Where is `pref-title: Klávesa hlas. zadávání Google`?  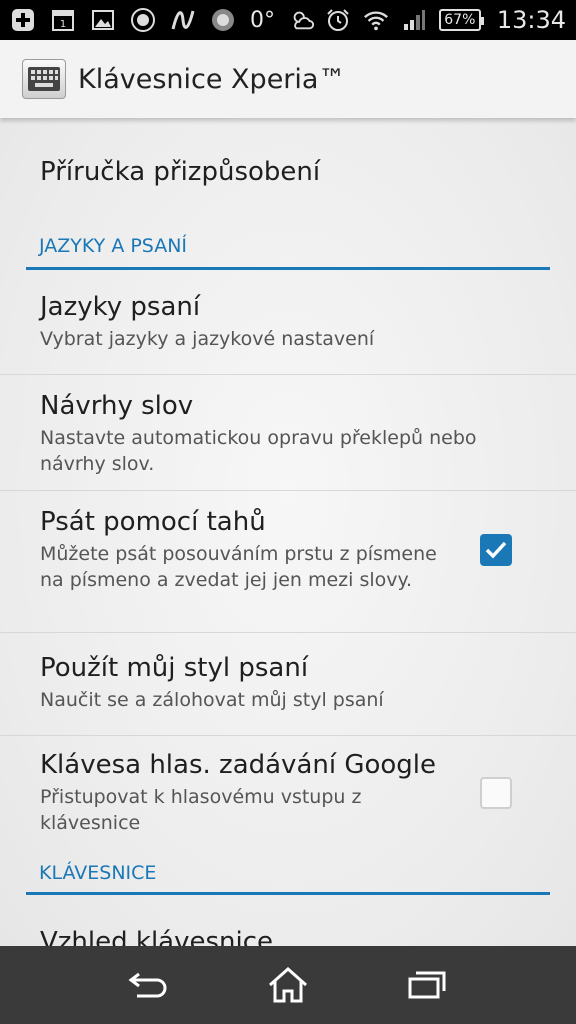
pref-title: Klávesa hlas. zadávání Google is located at coordinates (238, 765).